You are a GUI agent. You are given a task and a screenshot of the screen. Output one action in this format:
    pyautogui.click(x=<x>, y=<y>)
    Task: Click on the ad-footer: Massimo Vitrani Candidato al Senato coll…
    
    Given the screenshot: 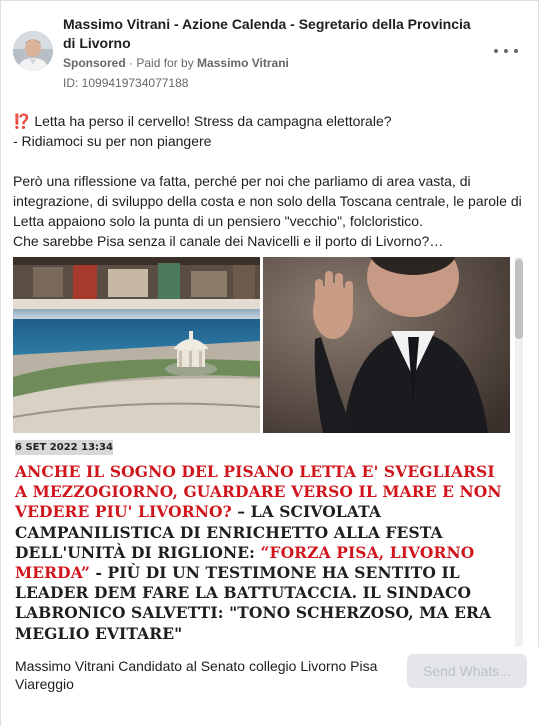 What is the action you would take?
    pyautogui.click(x=270, y=686)
    